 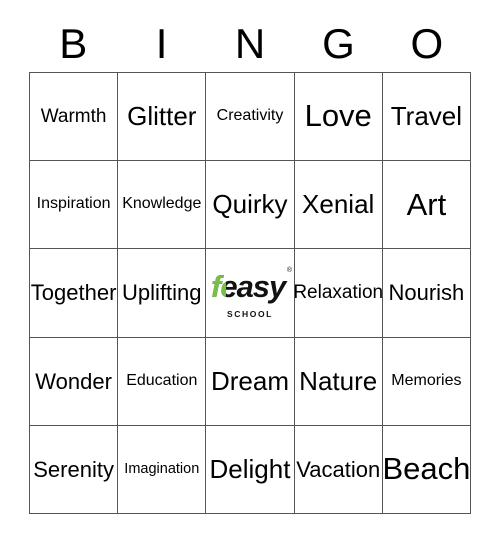 I want to click on bingo-cell-label: Art, so click(x=426, y=204).